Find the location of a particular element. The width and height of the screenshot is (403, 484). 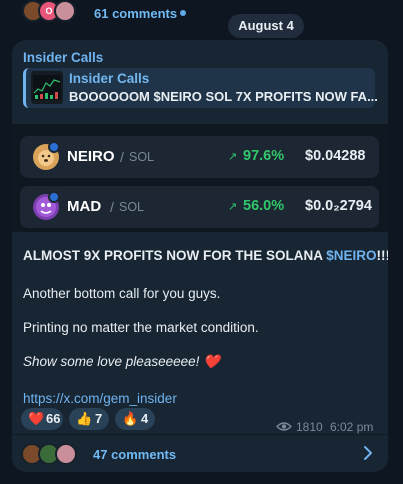

reaction-thumbs-up: 👍 7 is located at coordinates (89, 419).